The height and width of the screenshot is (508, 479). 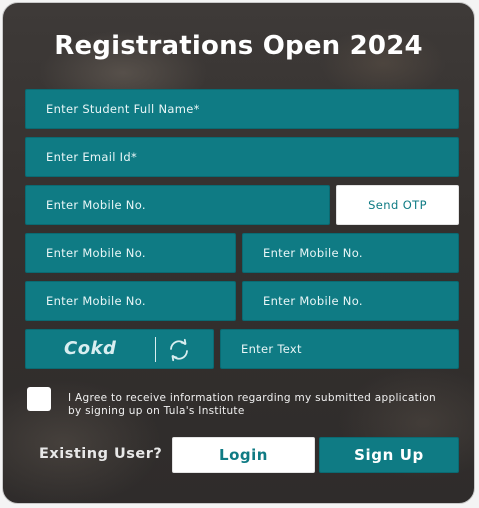 I want to click on mobile-2-placeholder: Enter Mobile No., so click(x=96, y=253).